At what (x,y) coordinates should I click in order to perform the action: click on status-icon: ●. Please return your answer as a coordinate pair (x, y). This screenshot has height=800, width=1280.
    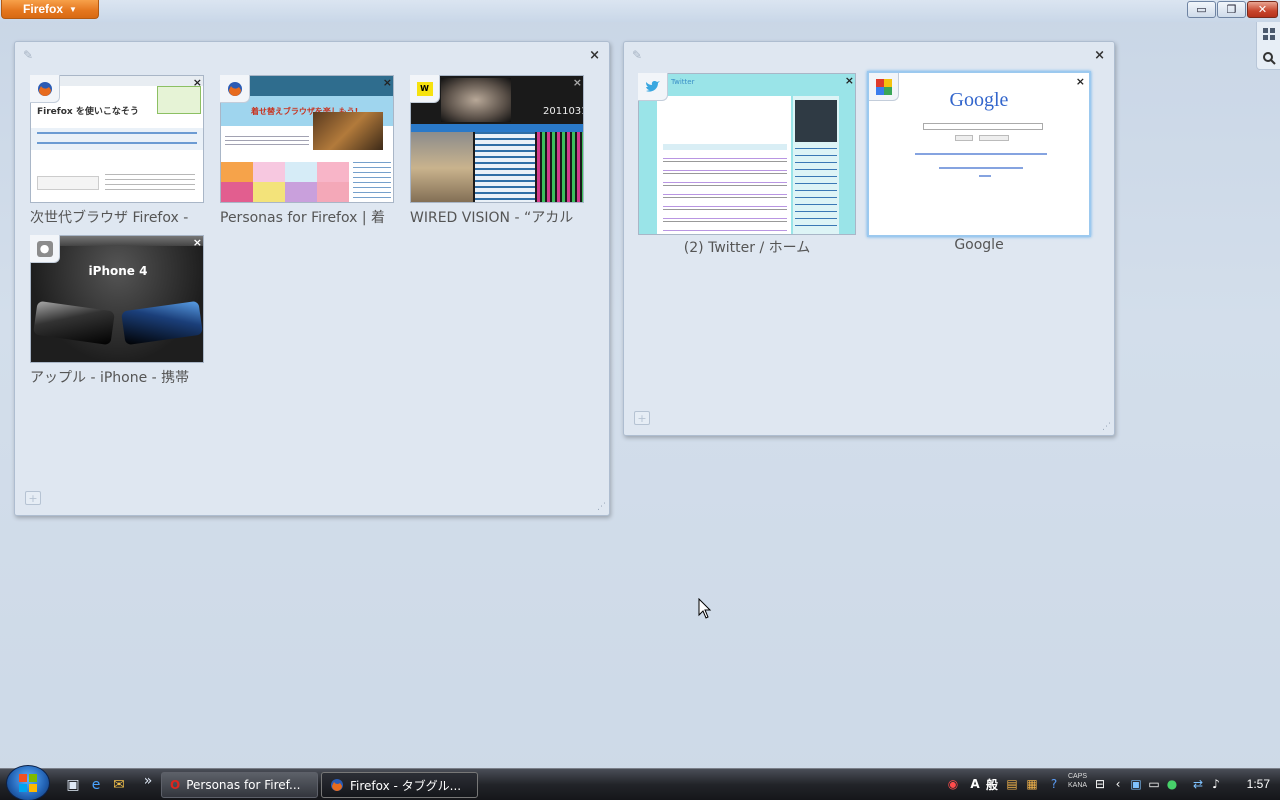
    Looking at the image, I should click on (1172, 784).